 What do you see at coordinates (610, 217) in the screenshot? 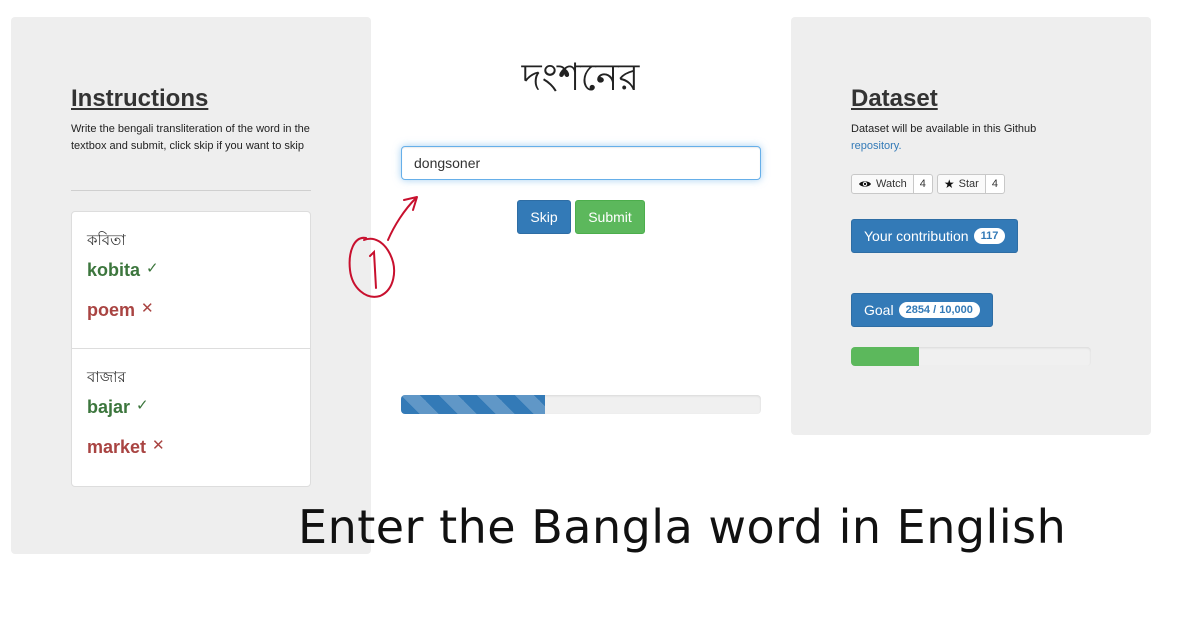
I see `submit-button: Submit` at bounding box center [610, 217].